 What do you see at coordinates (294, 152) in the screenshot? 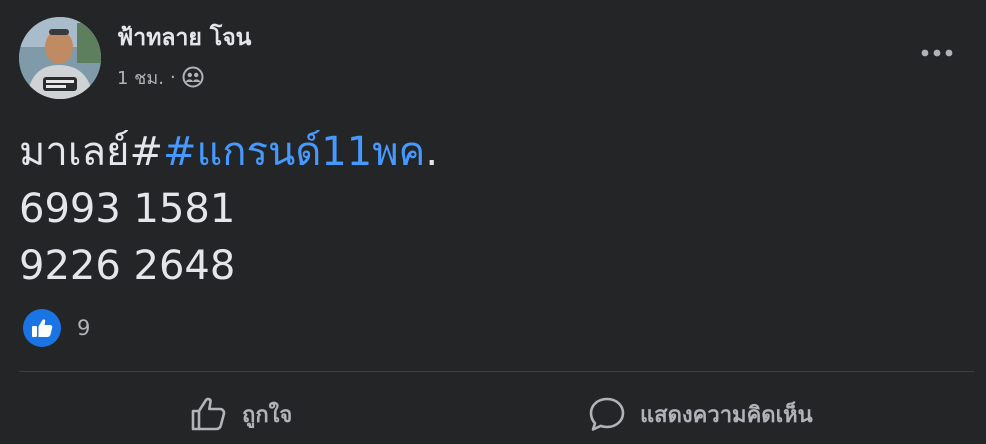
I see `hashtag-link: #แกรนด์11พค` at bounding box center [294, 152].